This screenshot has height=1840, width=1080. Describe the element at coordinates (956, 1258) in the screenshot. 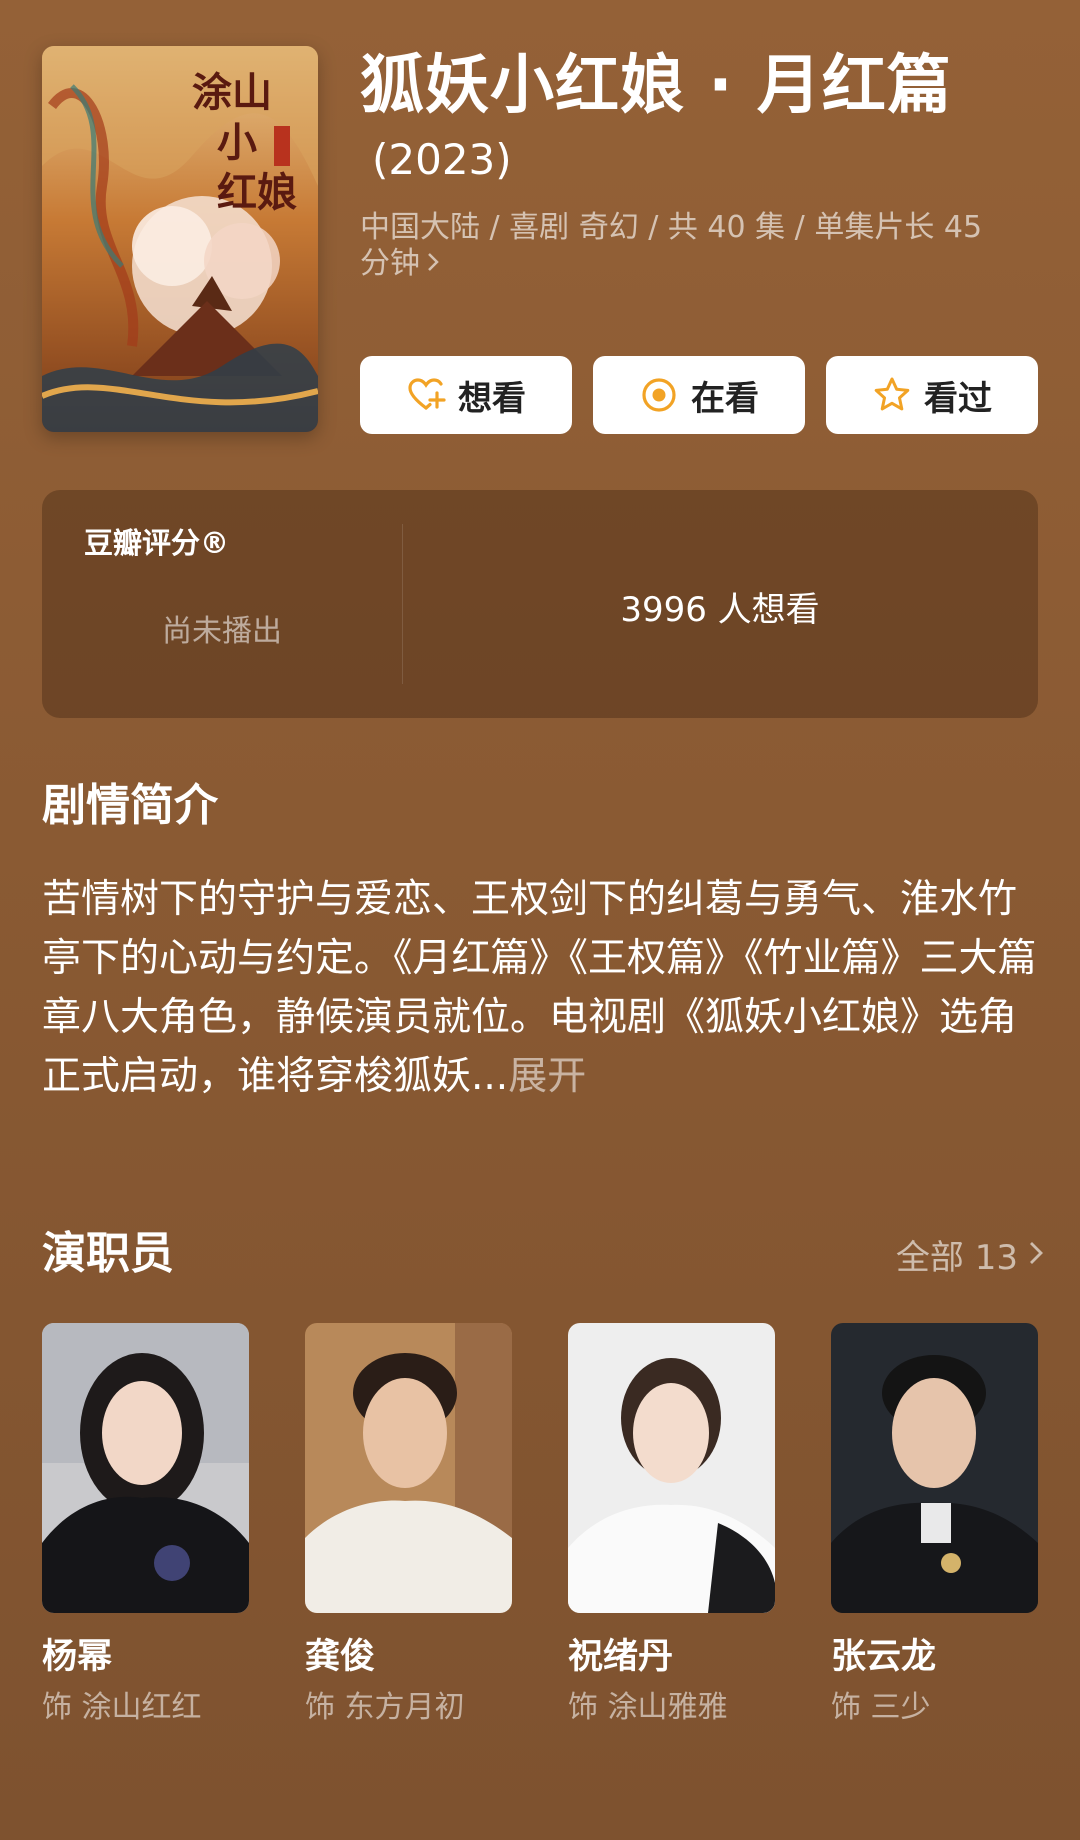

I see `see-all-label: 全部 13` at that location.